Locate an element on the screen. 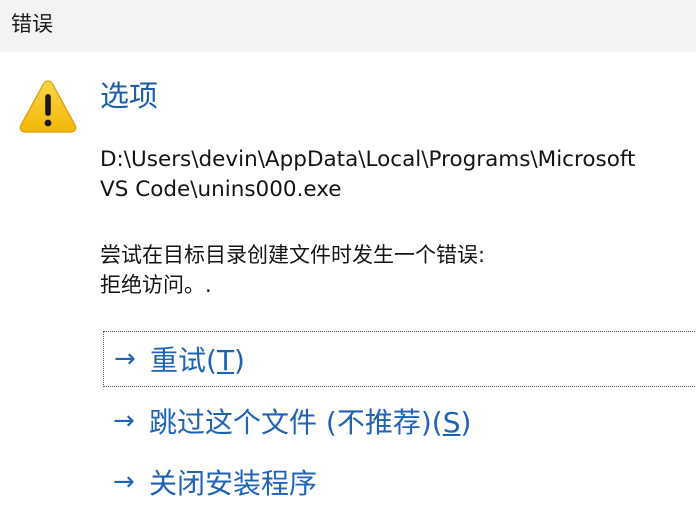  skip-file-label-close: ) is located at coordinates (466, 422).